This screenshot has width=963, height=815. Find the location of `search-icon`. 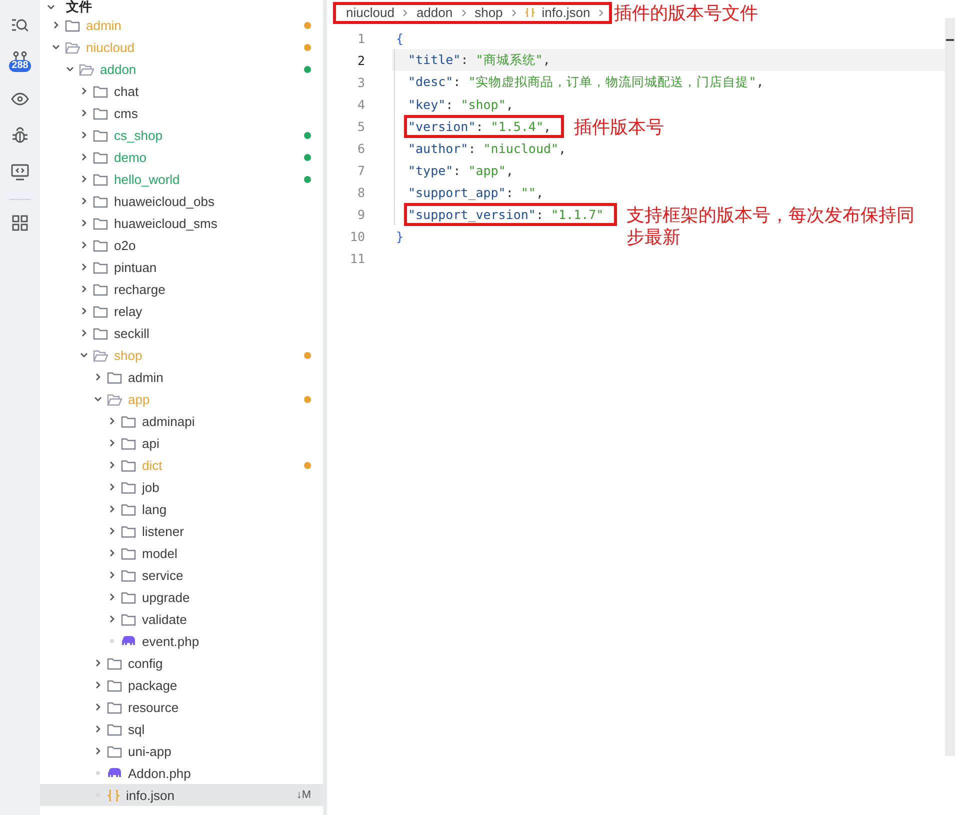

search-icon is located at coordinates (20, 24).